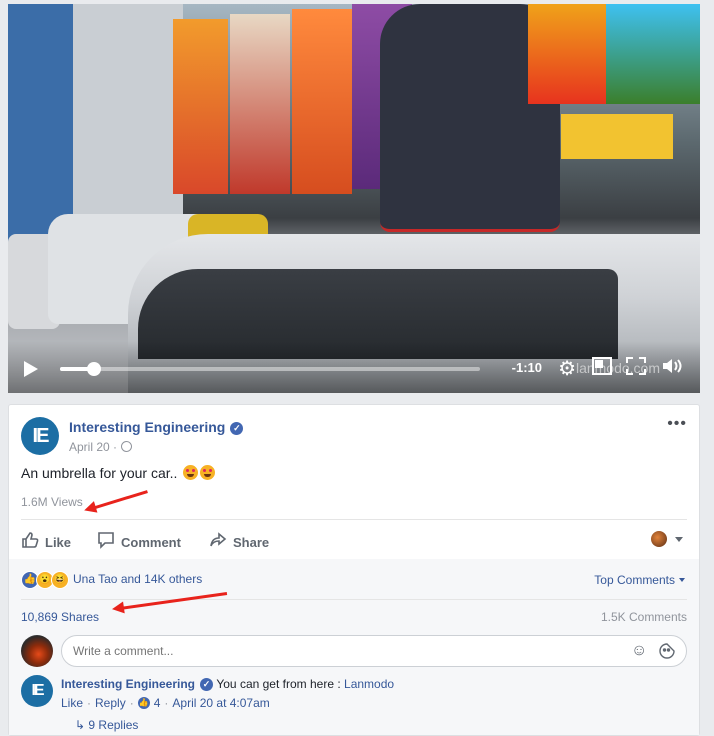 The height and width of the screenshot is (736, 714). Describe the element at coordinates (45, 580) in the screenshot. I see `reaction-icons: 👍 😮 😆` at that location.